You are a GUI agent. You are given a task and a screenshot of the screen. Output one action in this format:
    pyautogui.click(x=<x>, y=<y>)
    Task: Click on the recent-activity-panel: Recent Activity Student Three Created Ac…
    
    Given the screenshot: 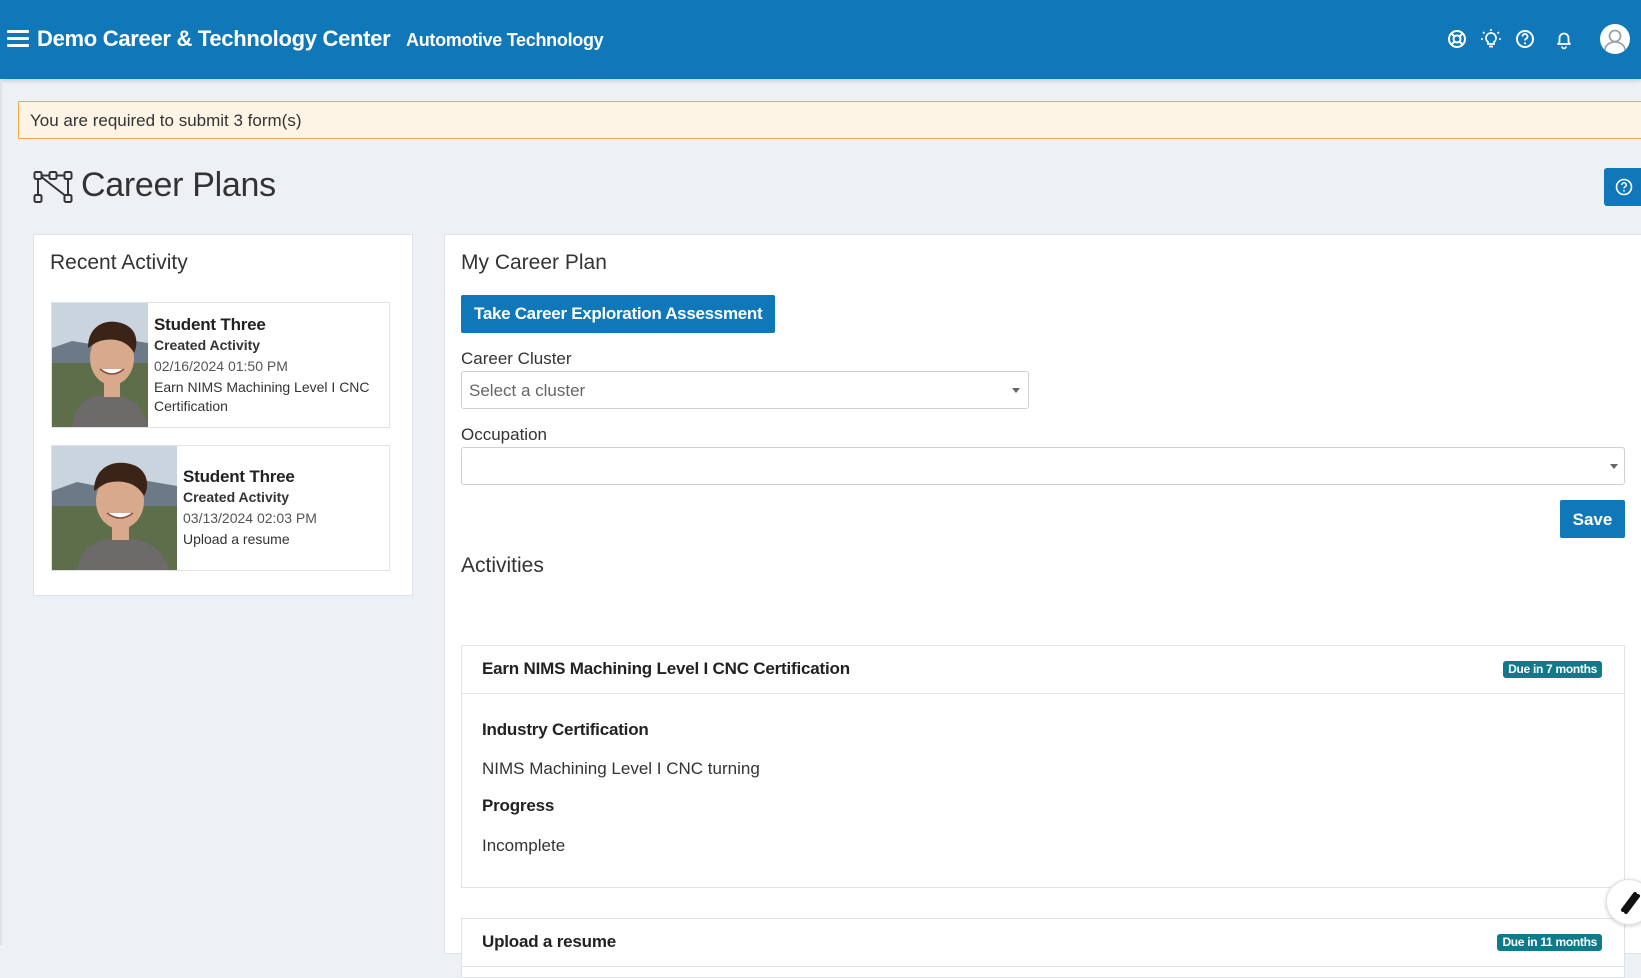 What is the action you would take?
    pyautogui.click(x=223, y=415)
    